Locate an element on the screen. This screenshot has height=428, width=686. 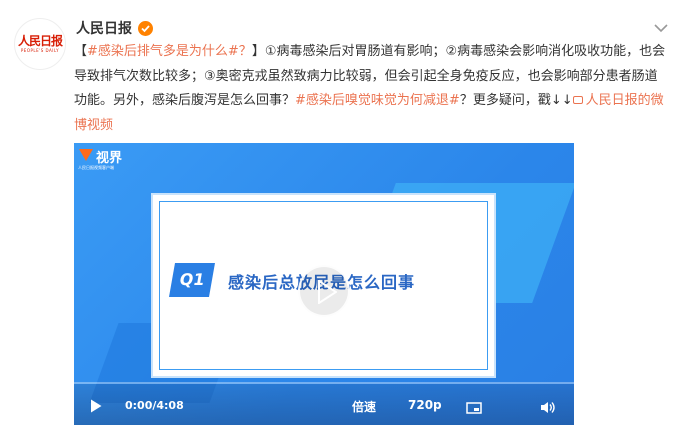
play-button is located at coordinates (96, 407).